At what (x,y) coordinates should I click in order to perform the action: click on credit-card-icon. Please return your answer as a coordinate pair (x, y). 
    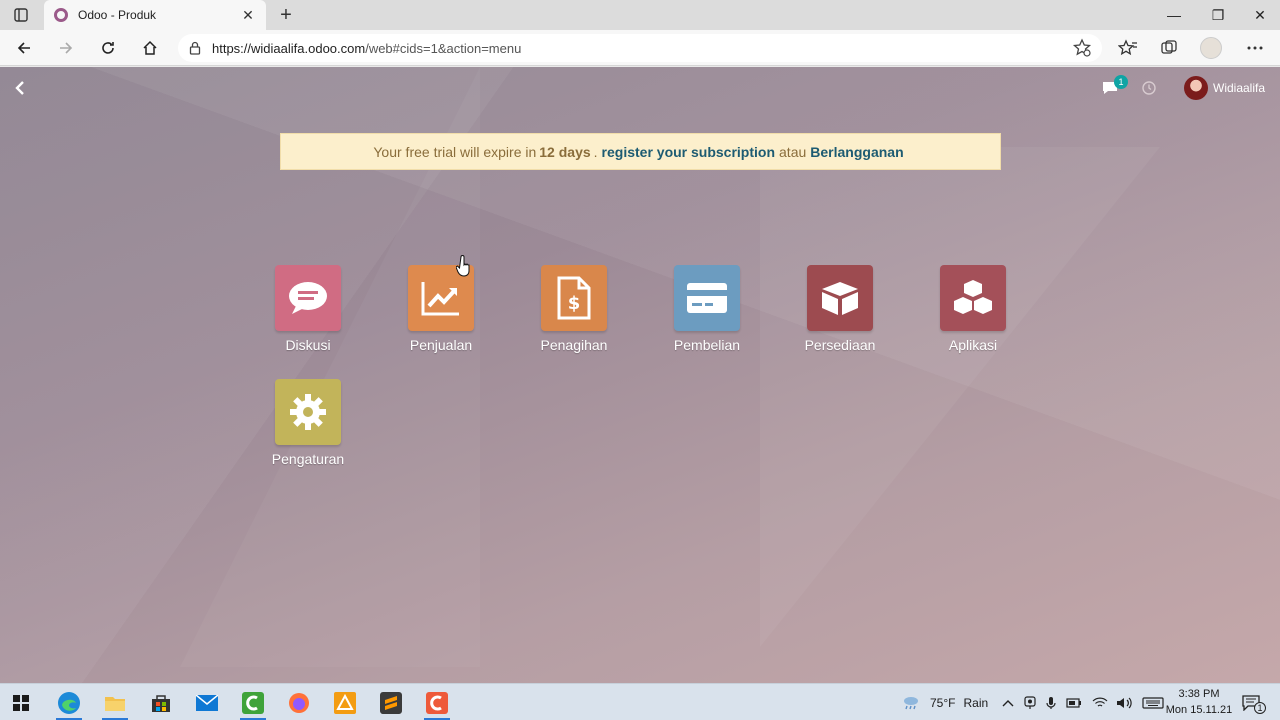
    Looking at the image, I should click on (707, 298).